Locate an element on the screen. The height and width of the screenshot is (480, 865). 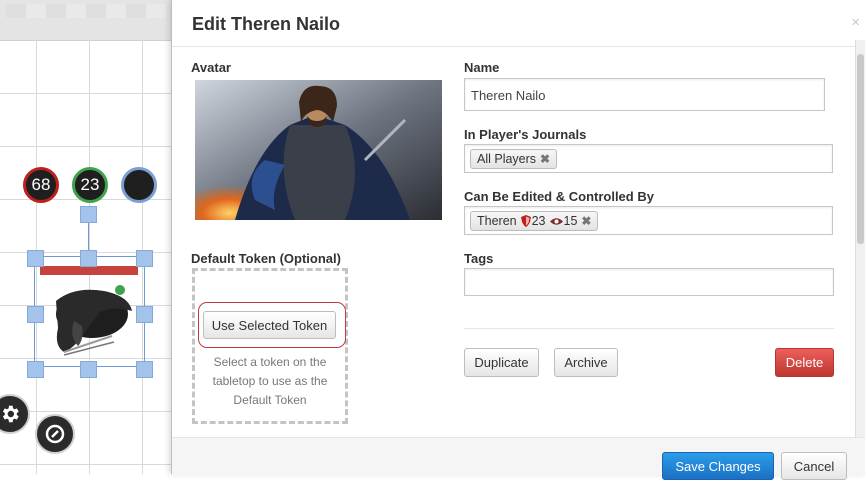
default-token-label: Default Token (Optional) is located at coordinates (266, 258).